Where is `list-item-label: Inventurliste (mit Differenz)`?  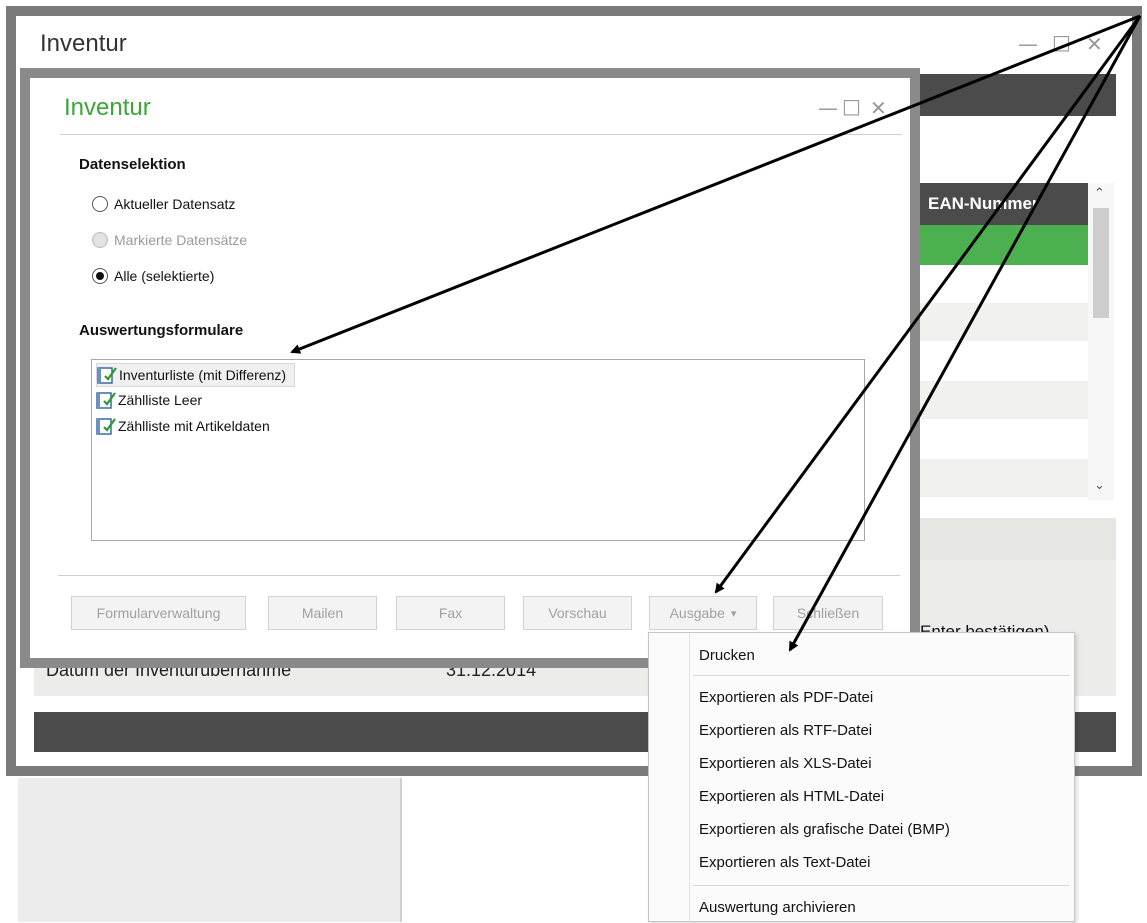 list-item-label: Inventurliste (mit Differenz) is located at coordinates (203, 375).